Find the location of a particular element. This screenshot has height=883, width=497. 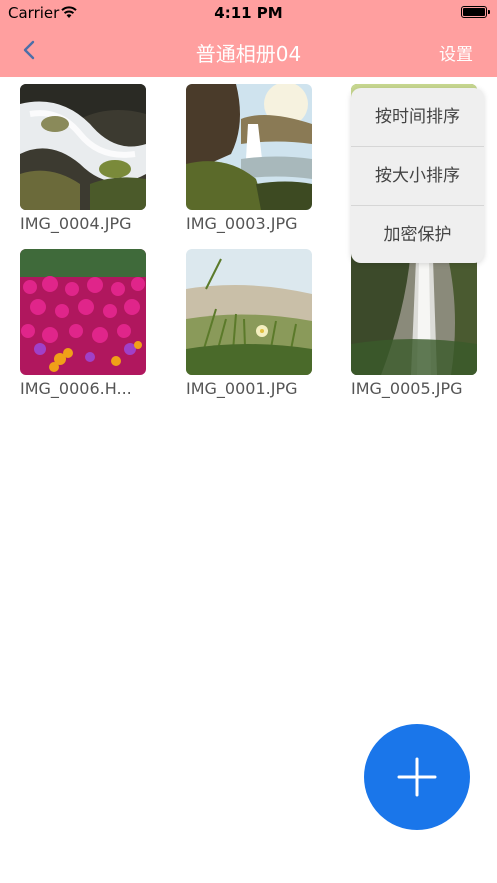

plus-icon is located at coordinates (417, 777).